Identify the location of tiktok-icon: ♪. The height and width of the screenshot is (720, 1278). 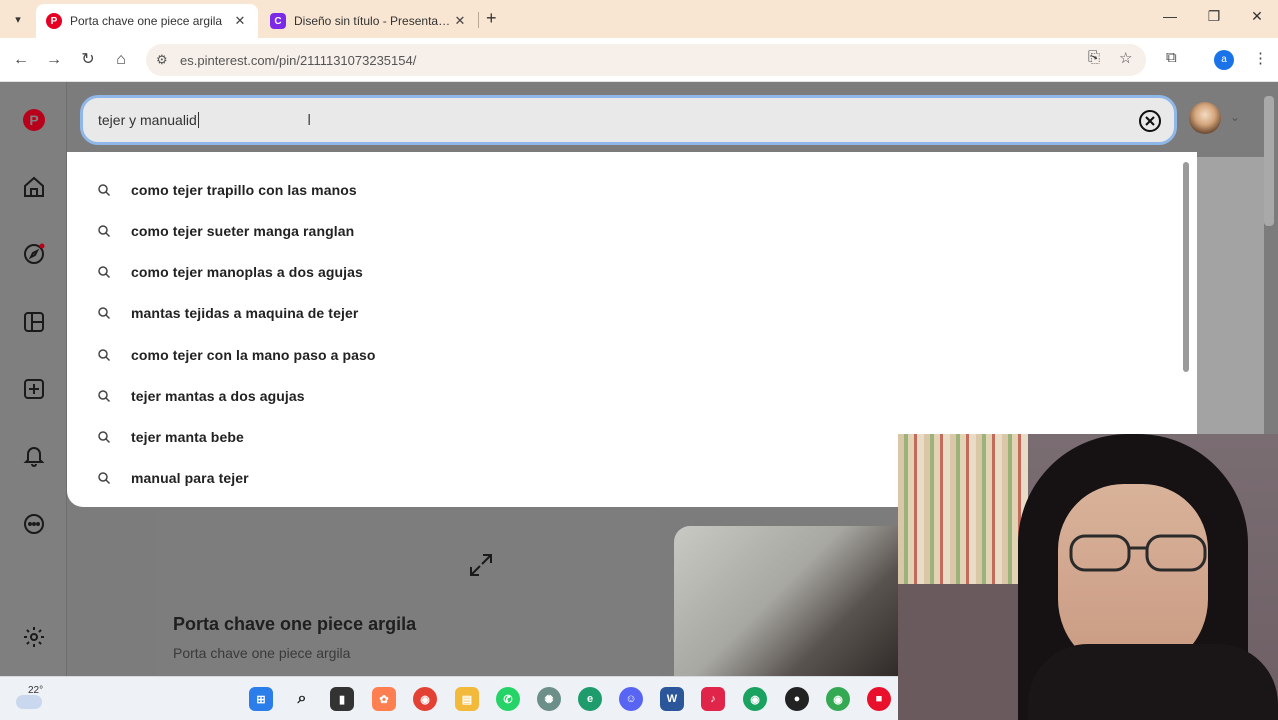
(713, 699).